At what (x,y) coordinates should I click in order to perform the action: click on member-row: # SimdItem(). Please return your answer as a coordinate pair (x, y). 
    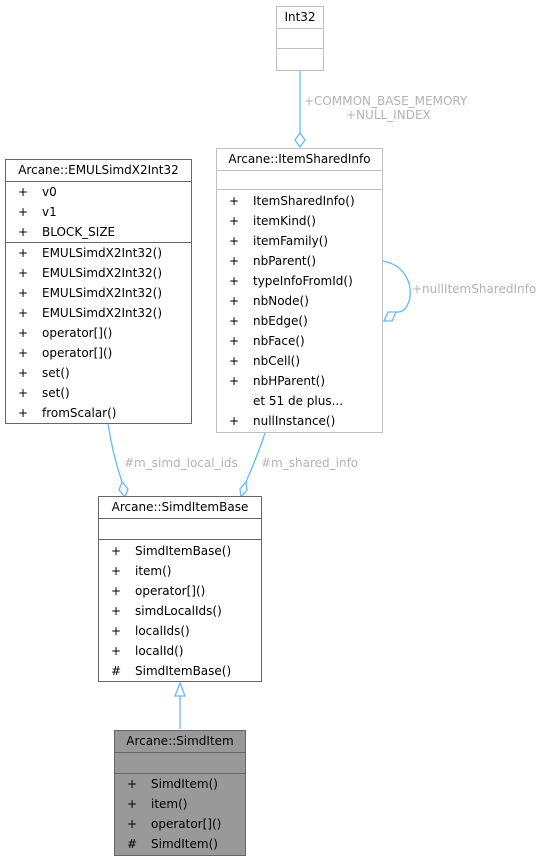
    Looking at the image, I should click on (180, 844).